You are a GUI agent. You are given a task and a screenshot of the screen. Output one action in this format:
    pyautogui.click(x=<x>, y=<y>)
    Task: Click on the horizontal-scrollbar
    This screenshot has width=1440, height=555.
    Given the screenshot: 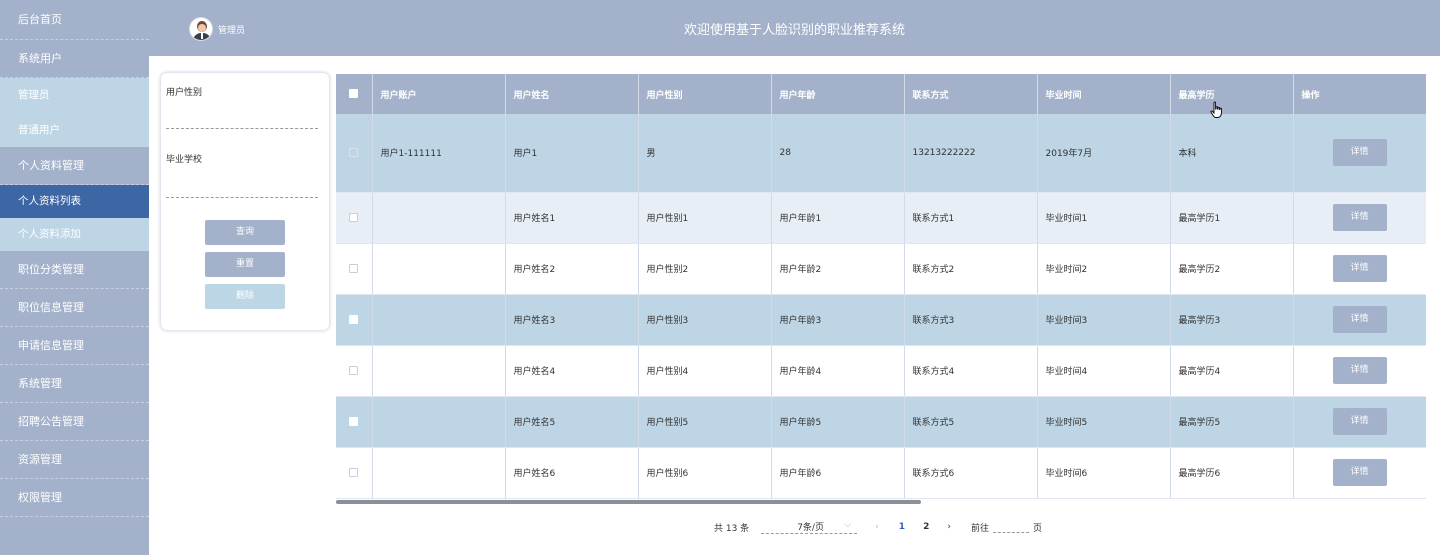 What is the action you would take?
    pyautogui.click(x=628, y=502)
    